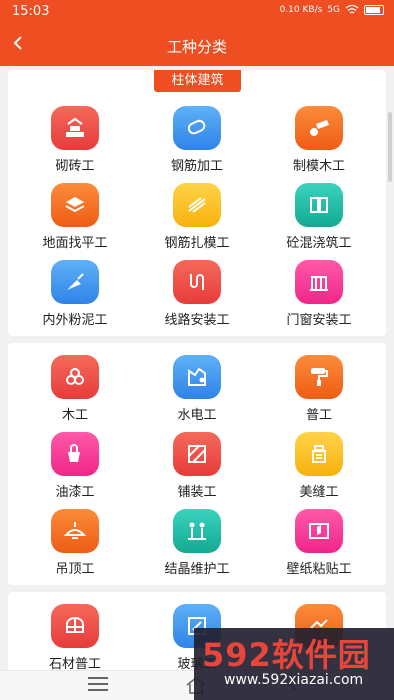 The width and height of the screenshot is (394, 700). What do you see at coordinates (75, 454) in the screenshot?
I see `paint-bucket-icon` at bounding box center [75, 454].